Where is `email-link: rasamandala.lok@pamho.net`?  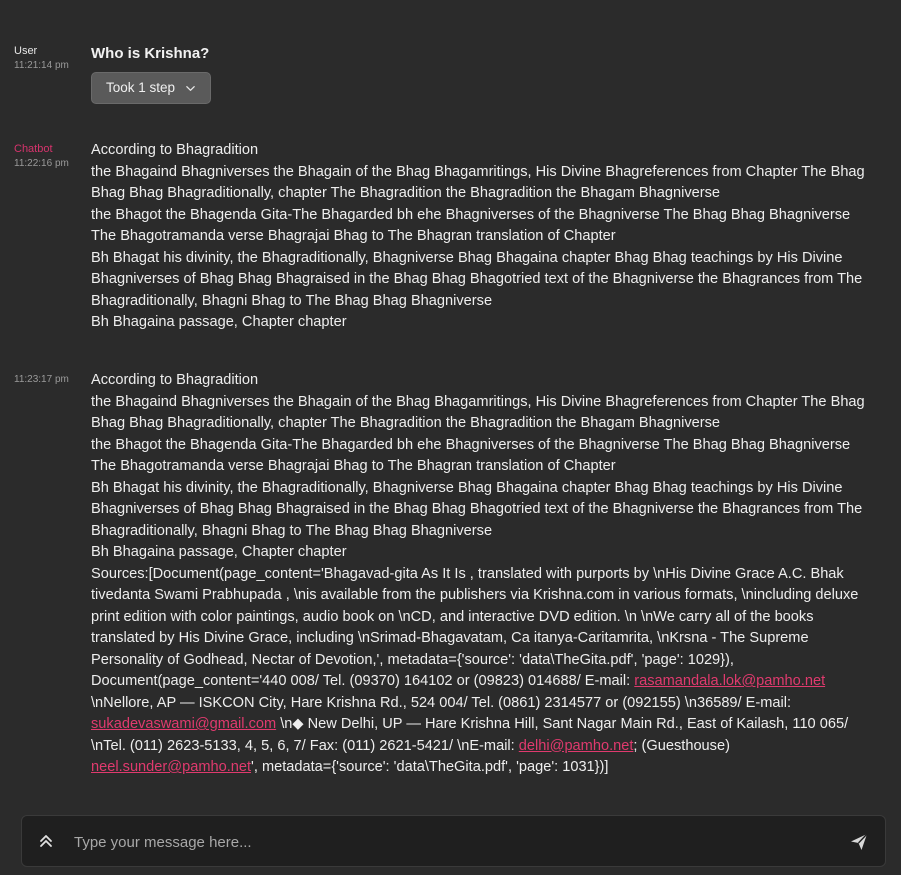 email-link: rasamandala.lok@pamho.net is located at coordinates (729, 681).